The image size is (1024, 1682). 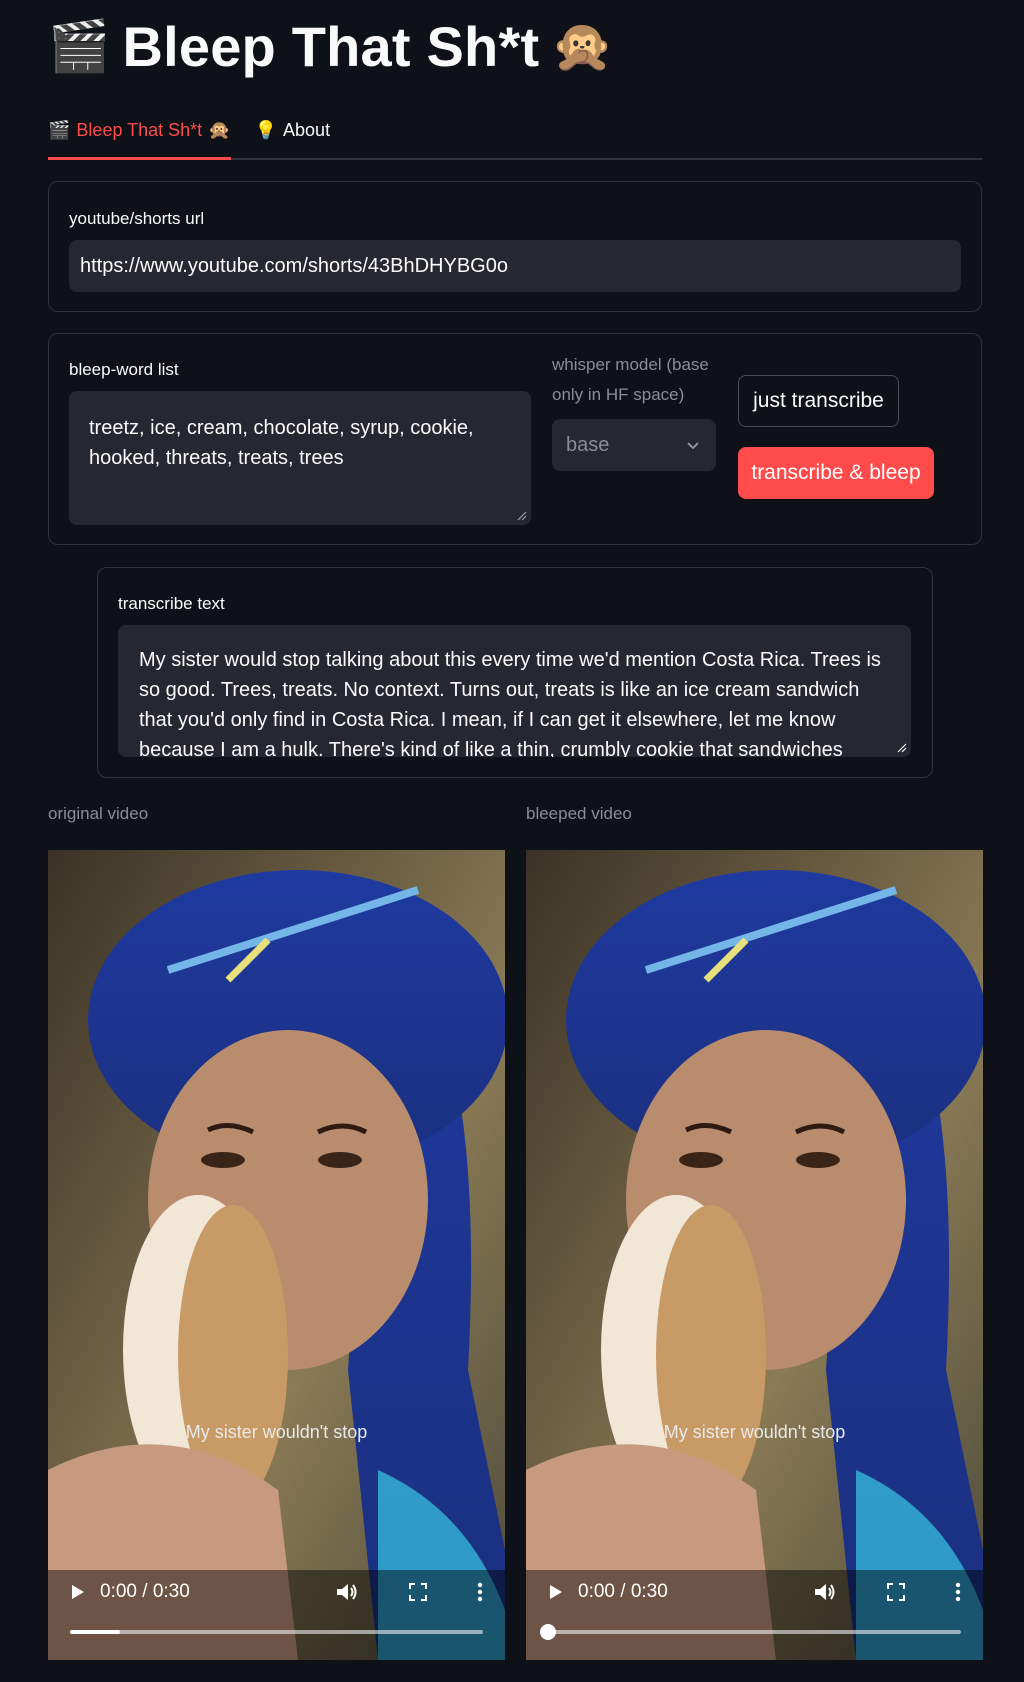 What do you see at coordinates (588, 444) in the screenshot?
I see `whisper-model-value: base` at bounding box center [588, 444].